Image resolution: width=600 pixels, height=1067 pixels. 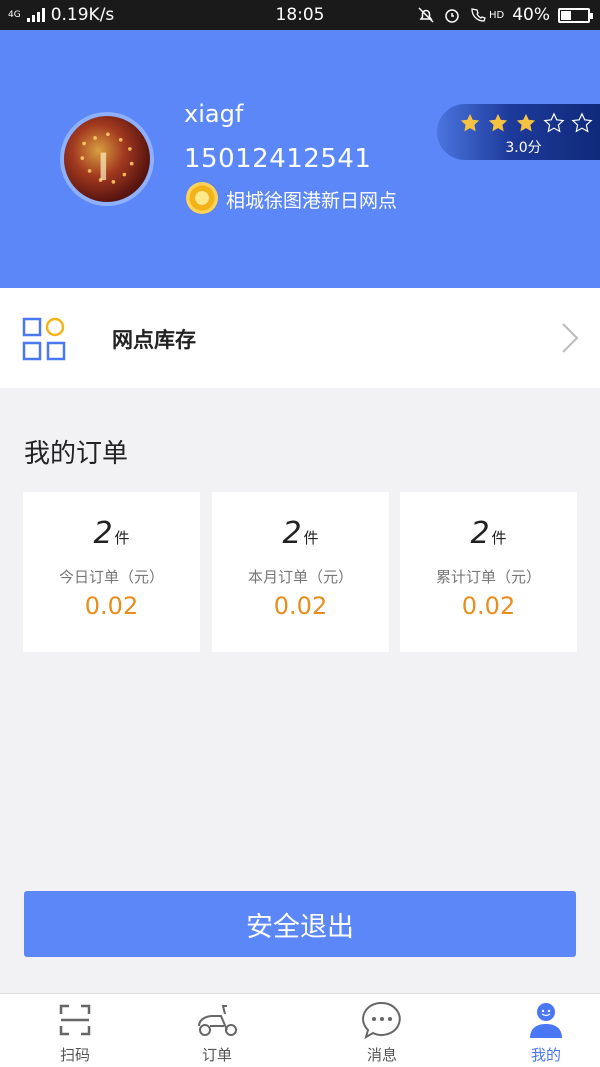 What do you see at coordinates (76, 454) in the screenshot?
I see `orders-title: 我的订单` at bounding box center [76, 454].